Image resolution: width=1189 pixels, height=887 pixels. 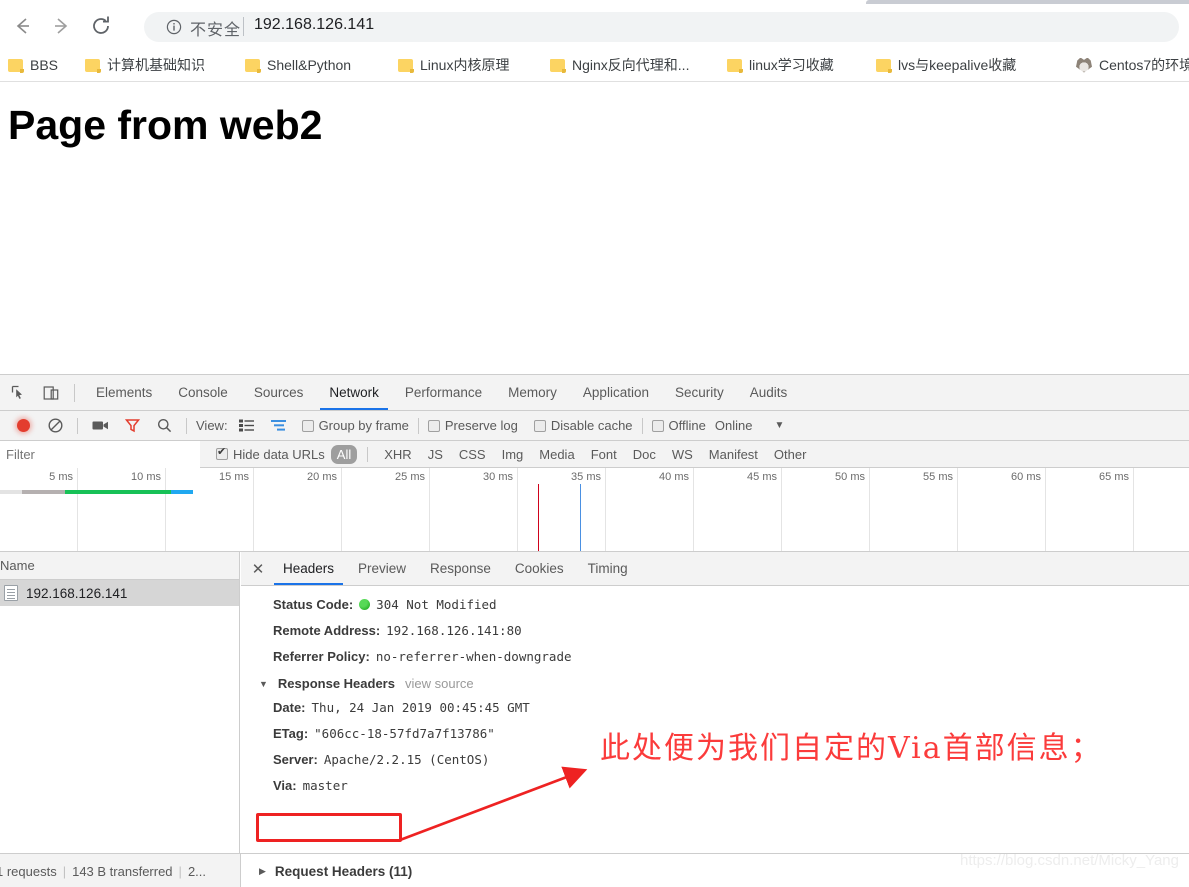 I want to click on response-header-key: Date:, so click(x=289, y=707).